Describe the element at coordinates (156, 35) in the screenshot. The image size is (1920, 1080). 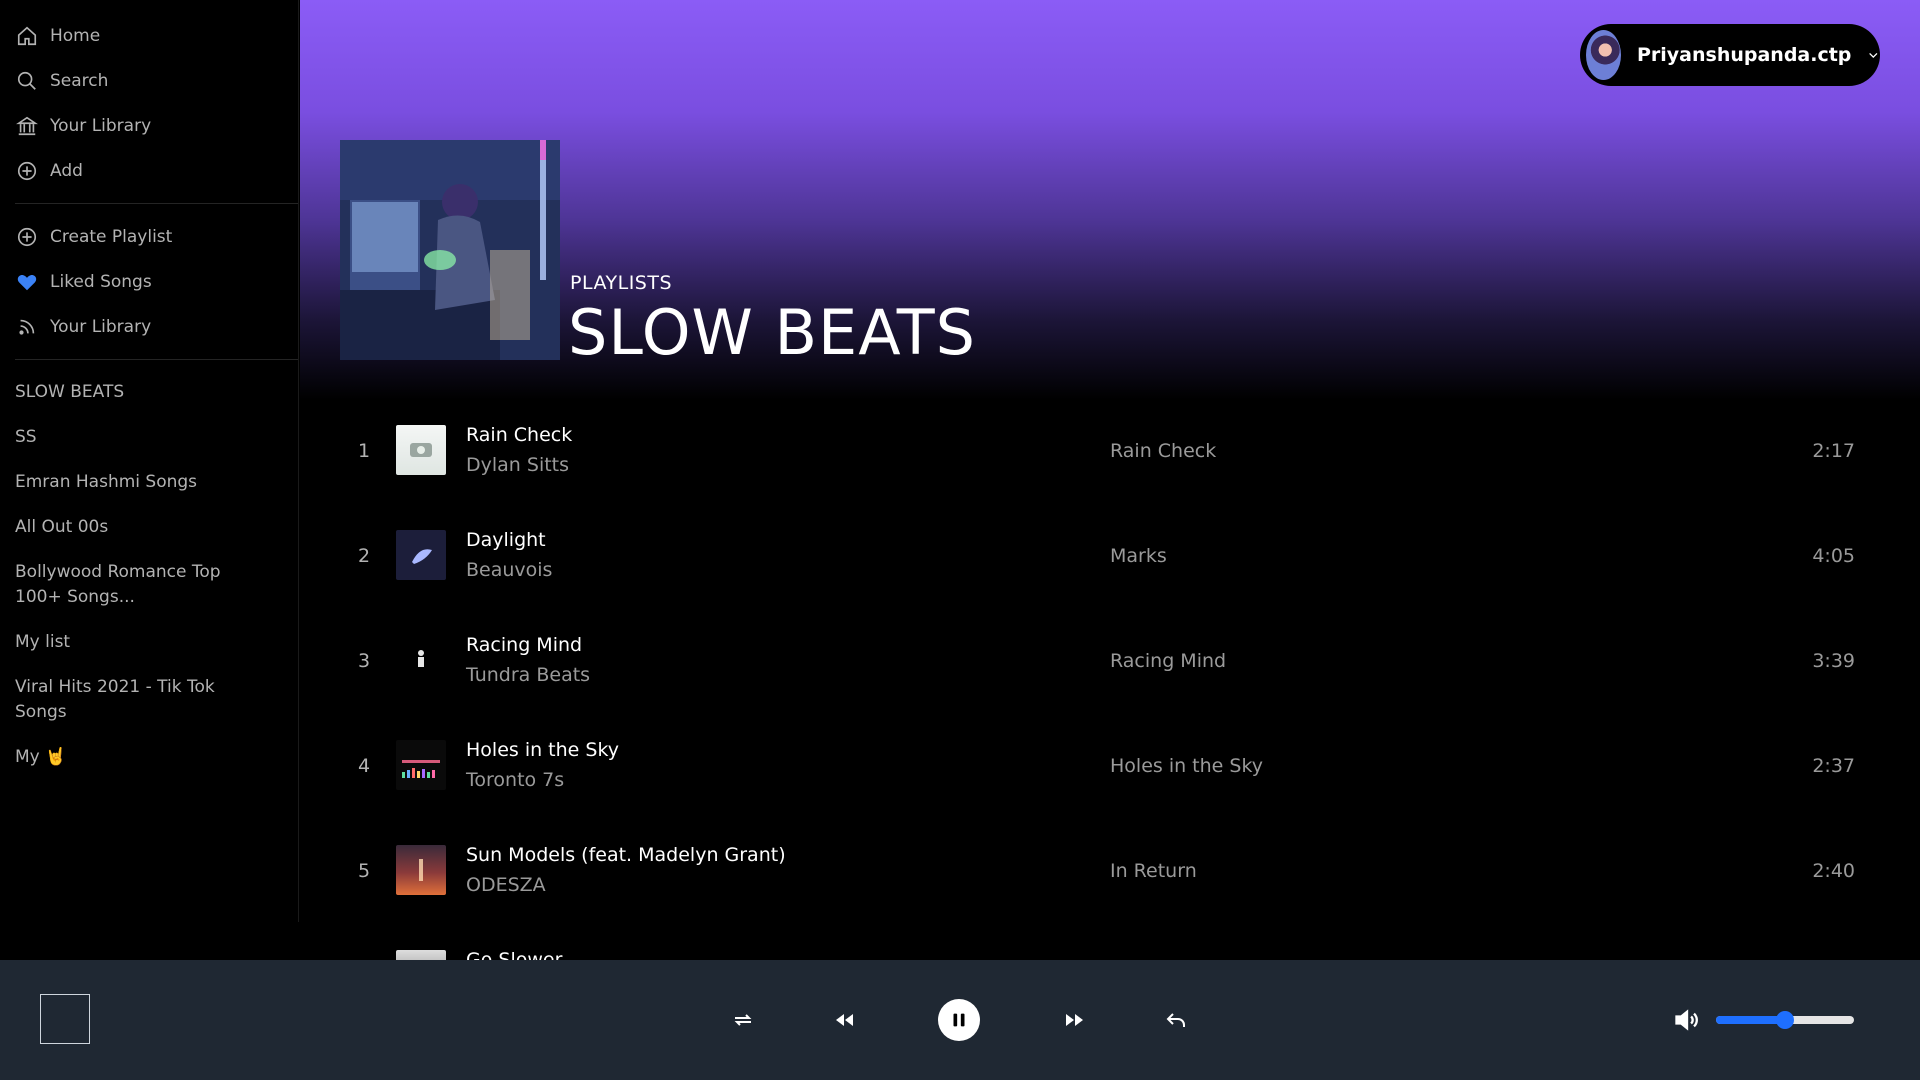
I see `sidebar-item-home: Home` at that location.